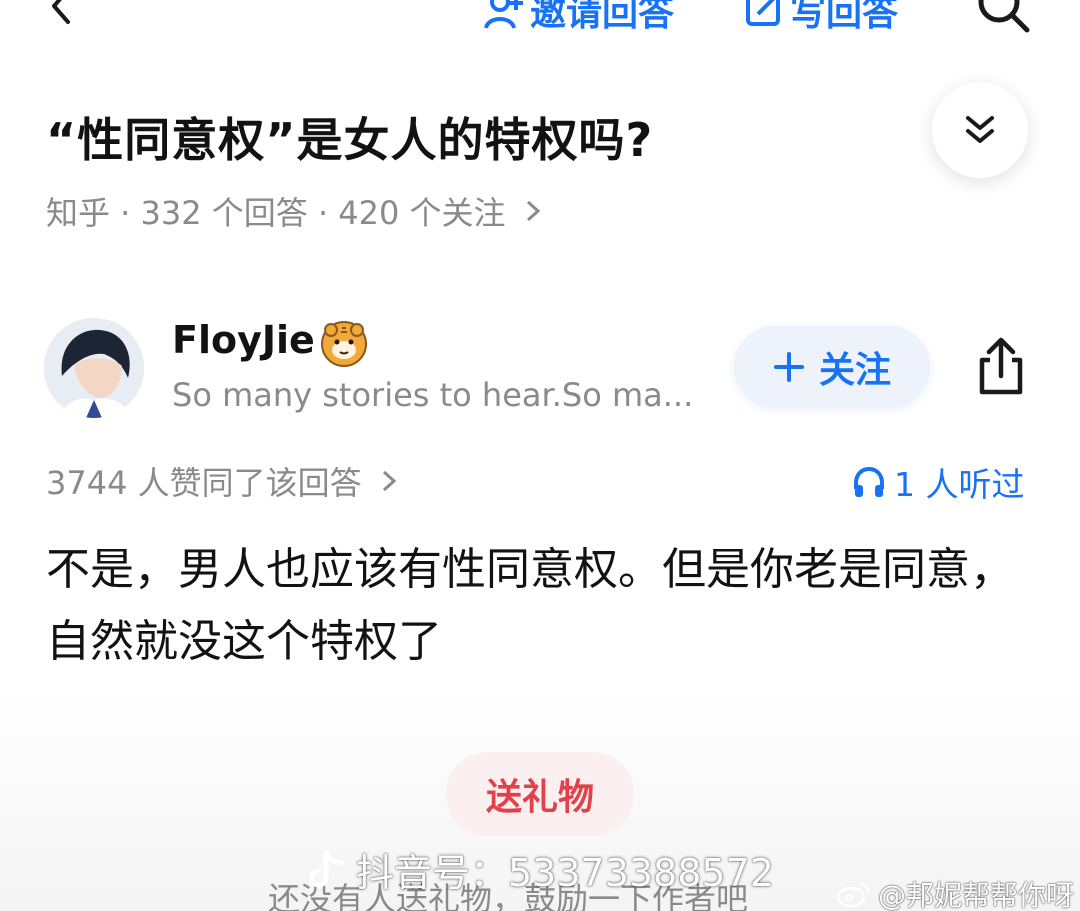  I want to click on share-icon, so click(1001, 366).